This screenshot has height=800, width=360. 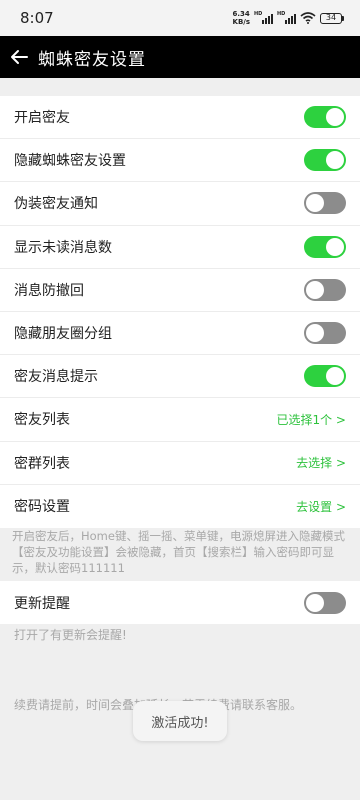 What do you see at coordinates (63, 247) in the screenshot?
I see `setting-label: 显示未读消息数` at bounding box center [63, 247].